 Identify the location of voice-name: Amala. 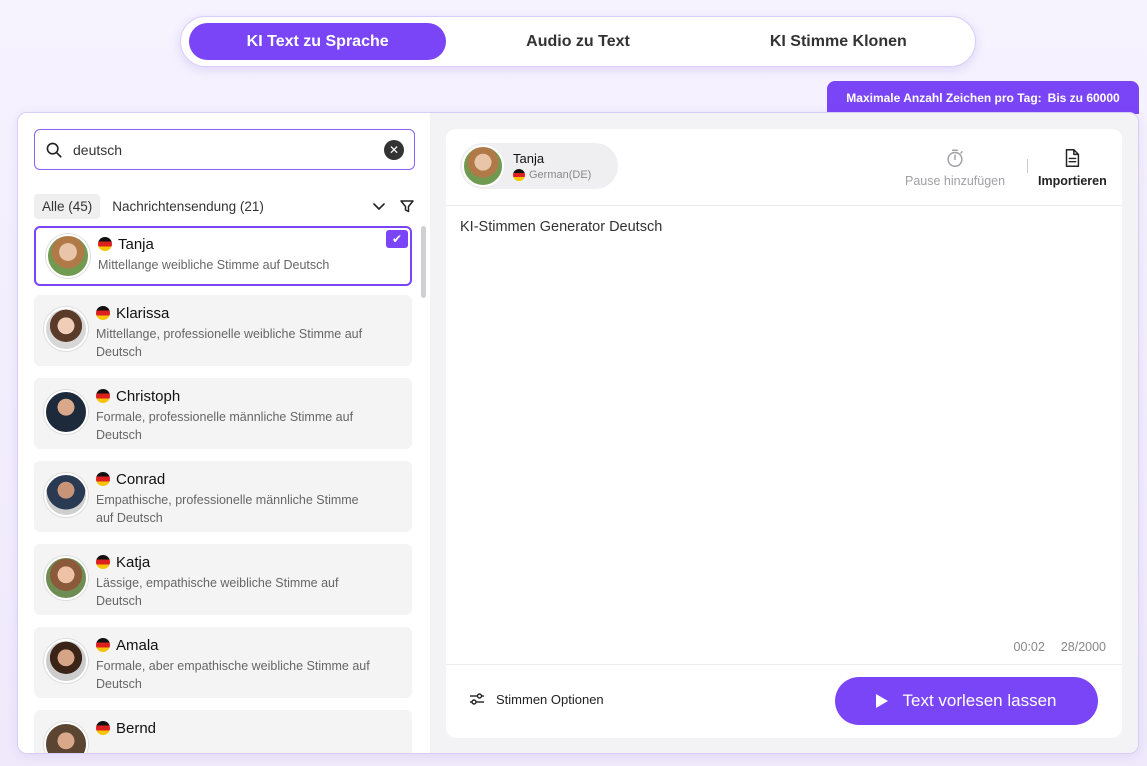
(137, 645).